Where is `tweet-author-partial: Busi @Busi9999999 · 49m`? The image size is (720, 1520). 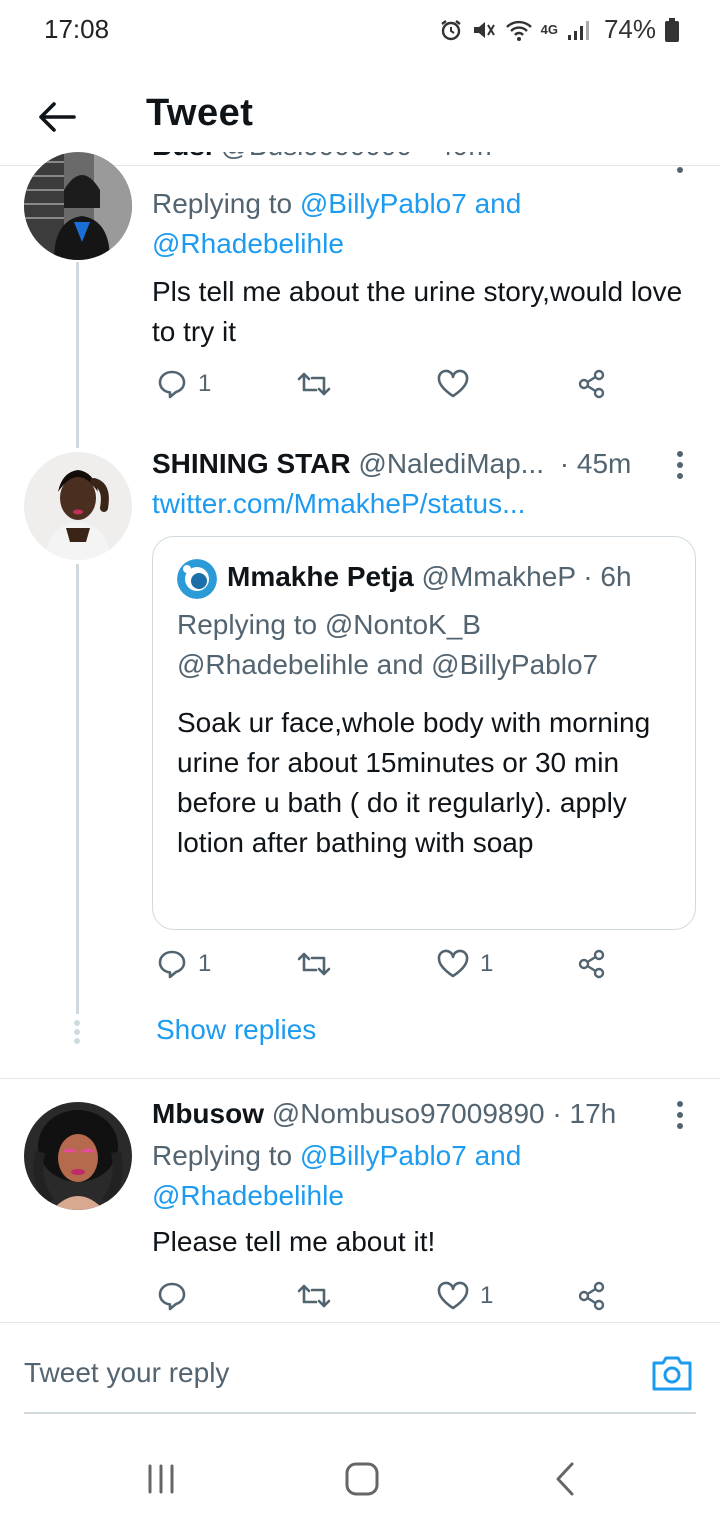
tweet-author-partial: Busi @Busi9999999 · 49m is located at coordinates (422, 161).